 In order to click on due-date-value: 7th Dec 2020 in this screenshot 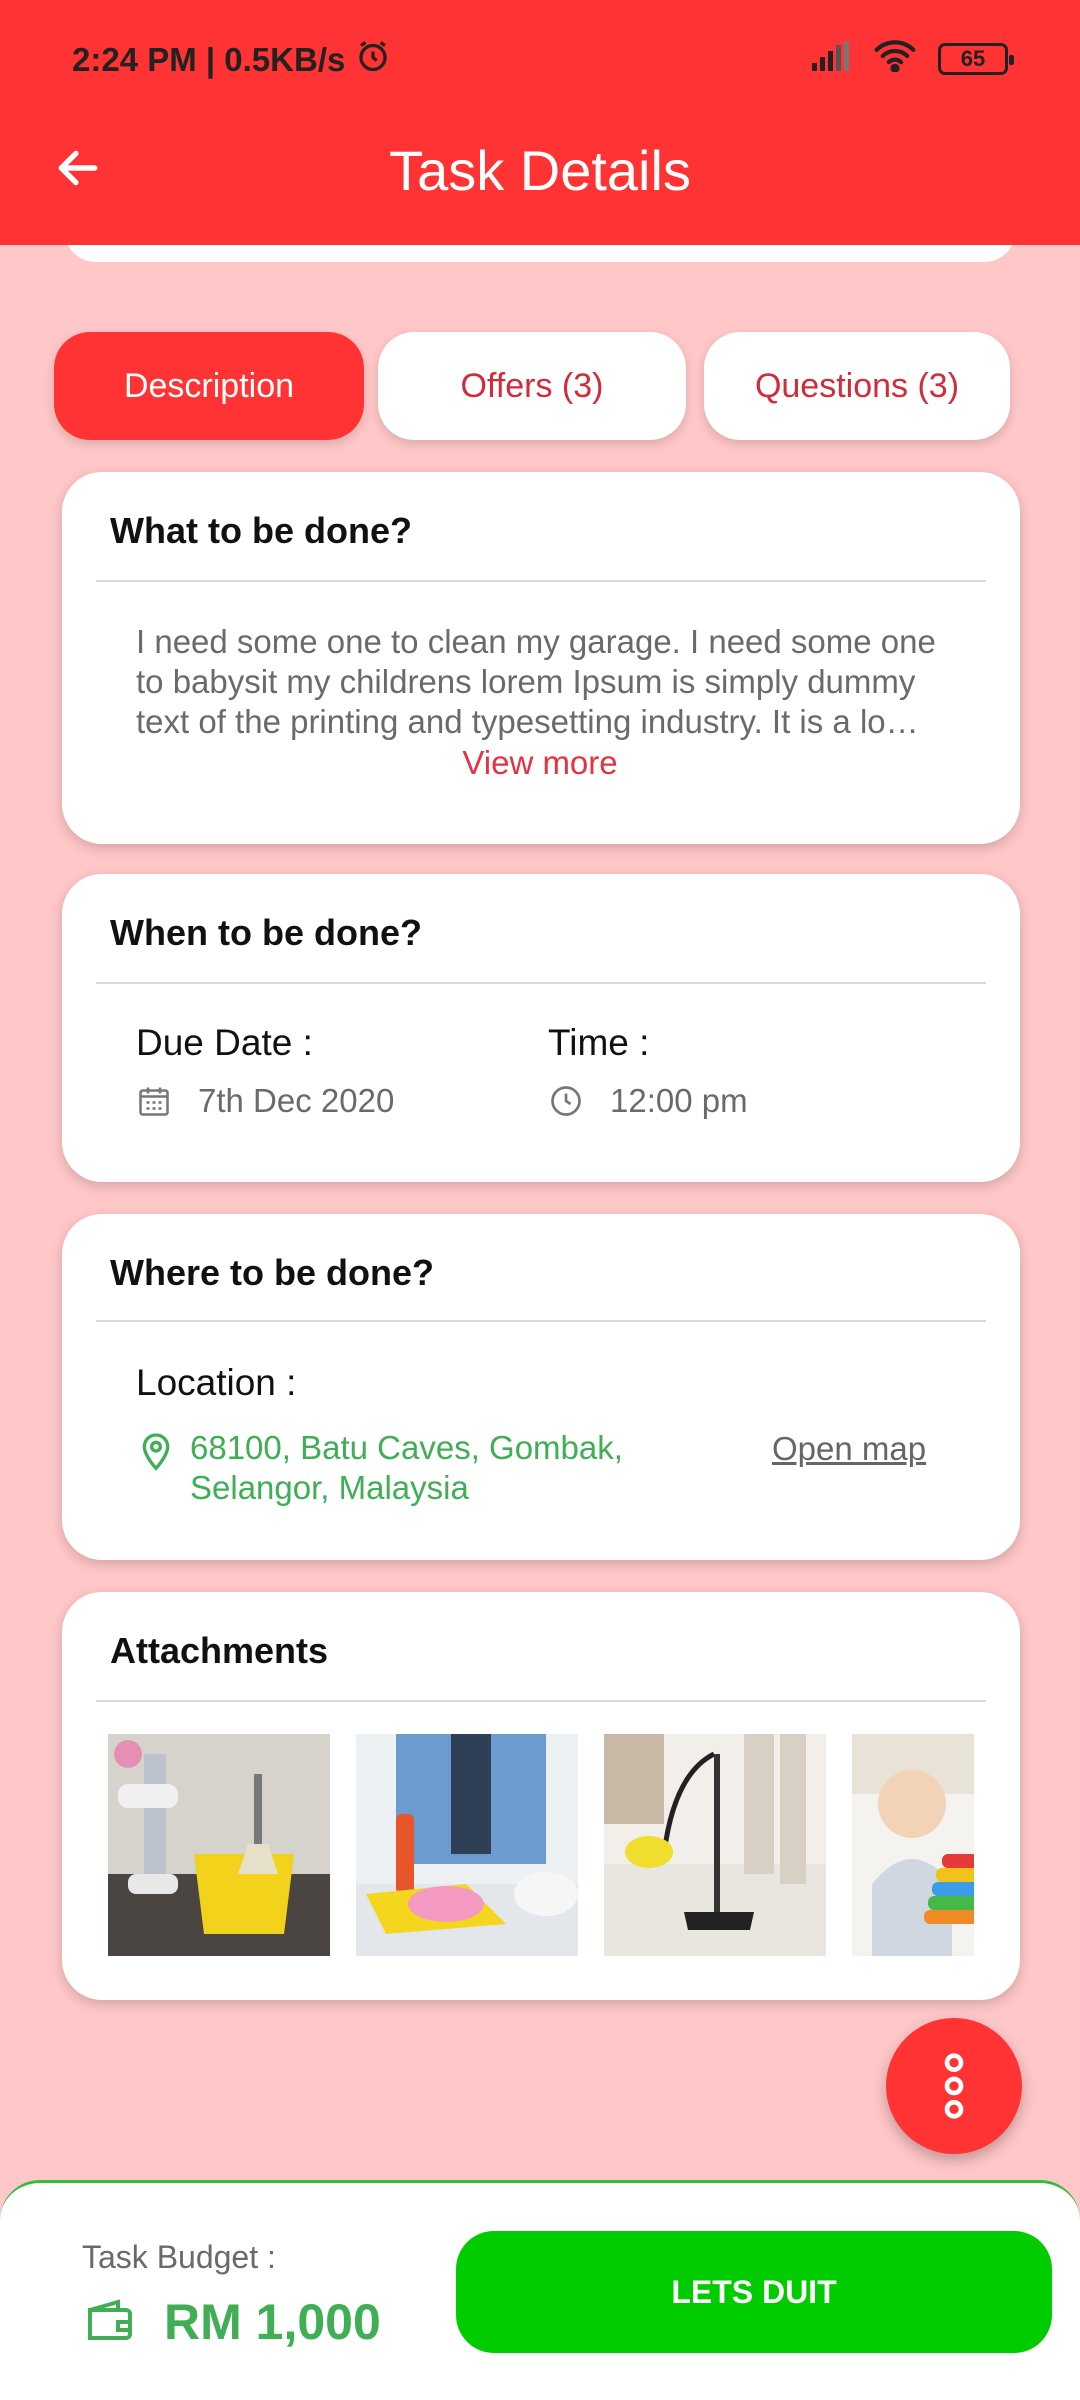, I will do `click(296, 1100)`.